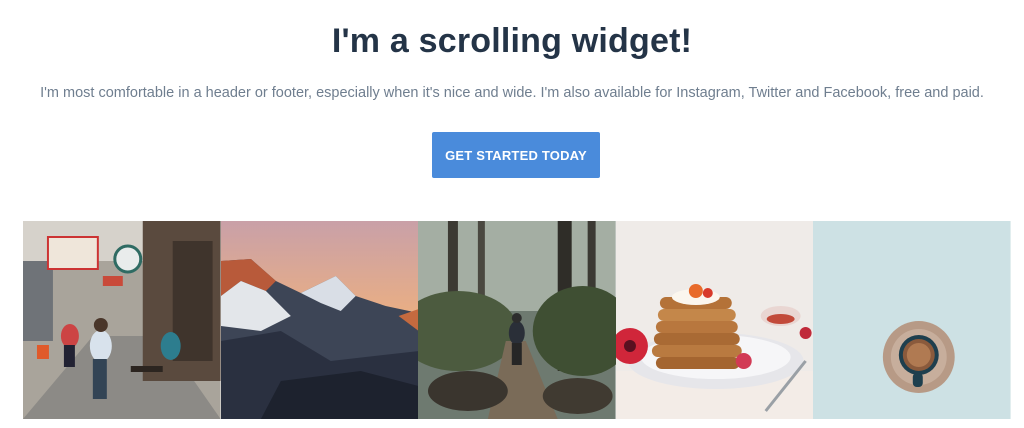  I want to click on get-started-button: GET STARTED TODAY, so click(516, 155).